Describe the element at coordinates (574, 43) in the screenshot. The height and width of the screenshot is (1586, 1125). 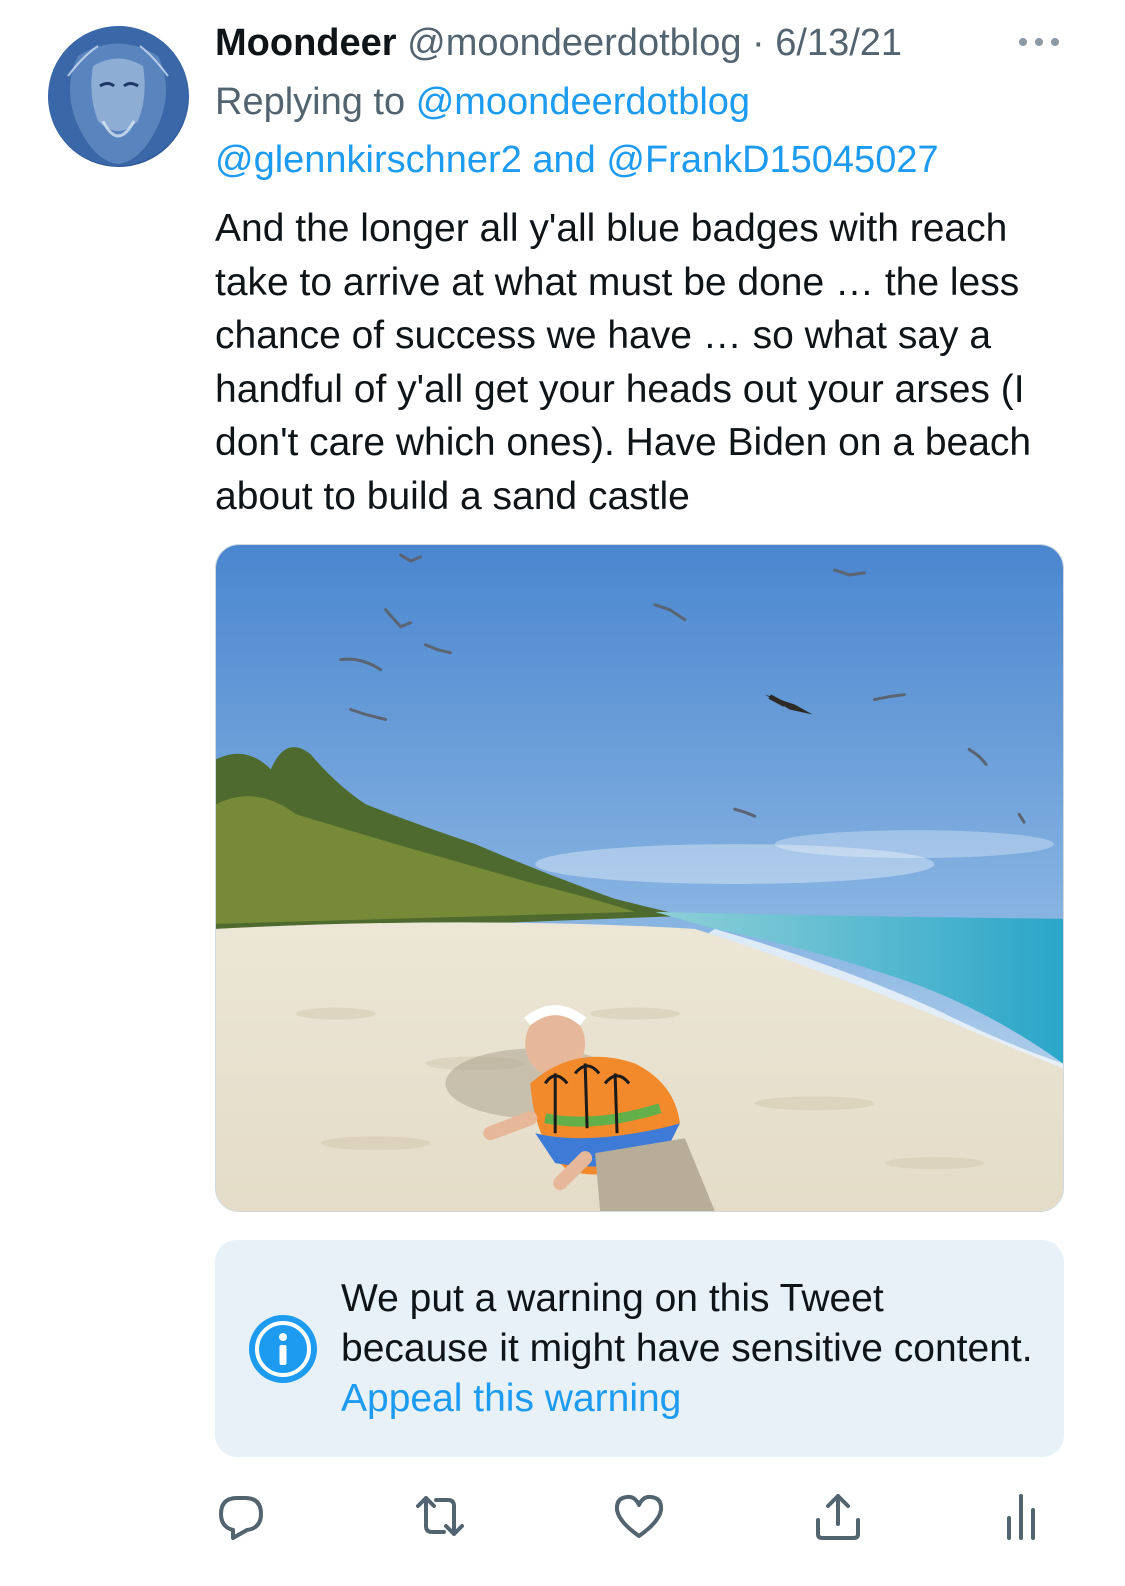
I see `user-handle: @moondeerdotblog` at that location.